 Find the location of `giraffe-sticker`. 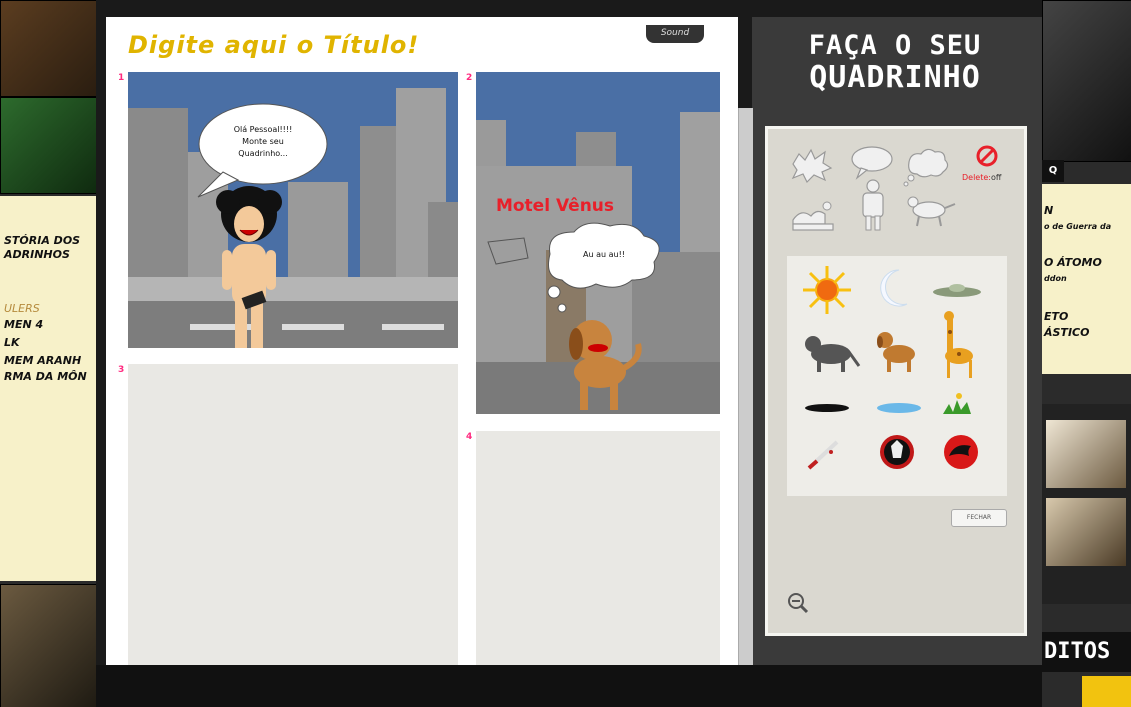

giraffe-sticker is located at coordinates (958, 344).